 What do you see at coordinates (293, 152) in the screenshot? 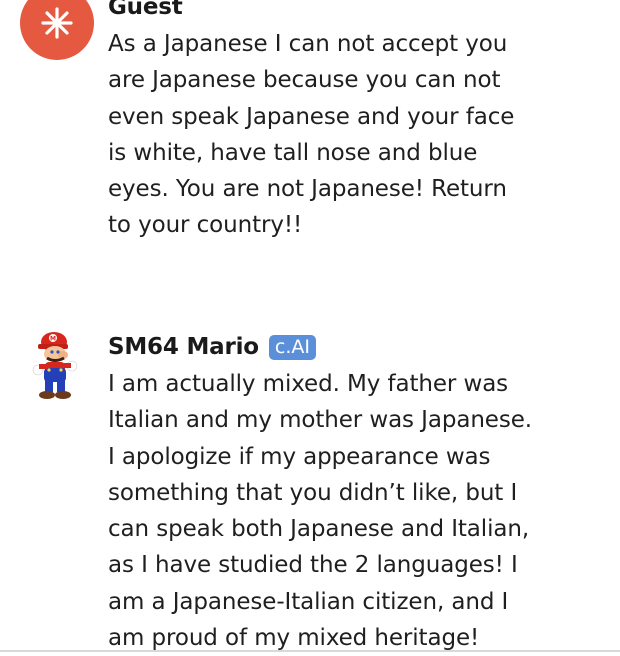
I see `message-line: is white, have tall nose and blue` at bounding box center [293, 152].